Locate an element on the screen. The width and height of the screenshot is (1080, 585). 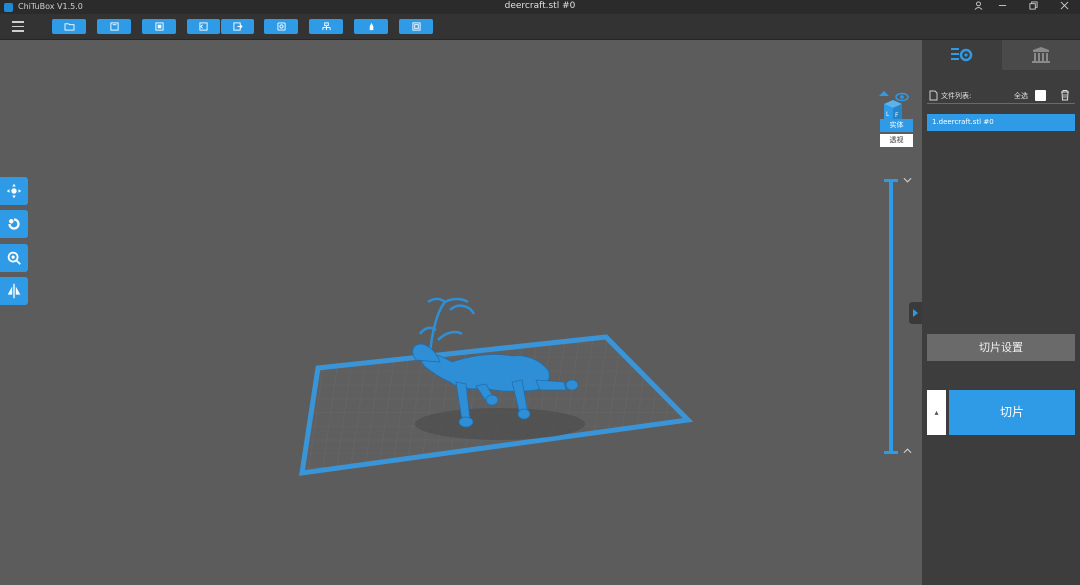
slider-bottom-chevron-icon is located at coordinates (907, 452).